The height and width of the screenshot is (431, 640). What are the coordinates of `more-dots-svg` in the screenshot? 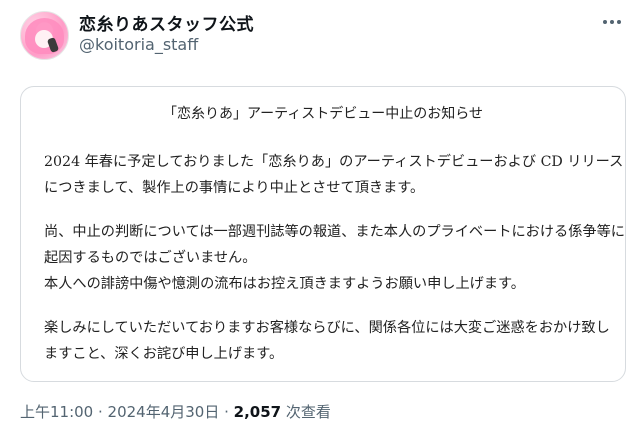 It's located at (612, 22).